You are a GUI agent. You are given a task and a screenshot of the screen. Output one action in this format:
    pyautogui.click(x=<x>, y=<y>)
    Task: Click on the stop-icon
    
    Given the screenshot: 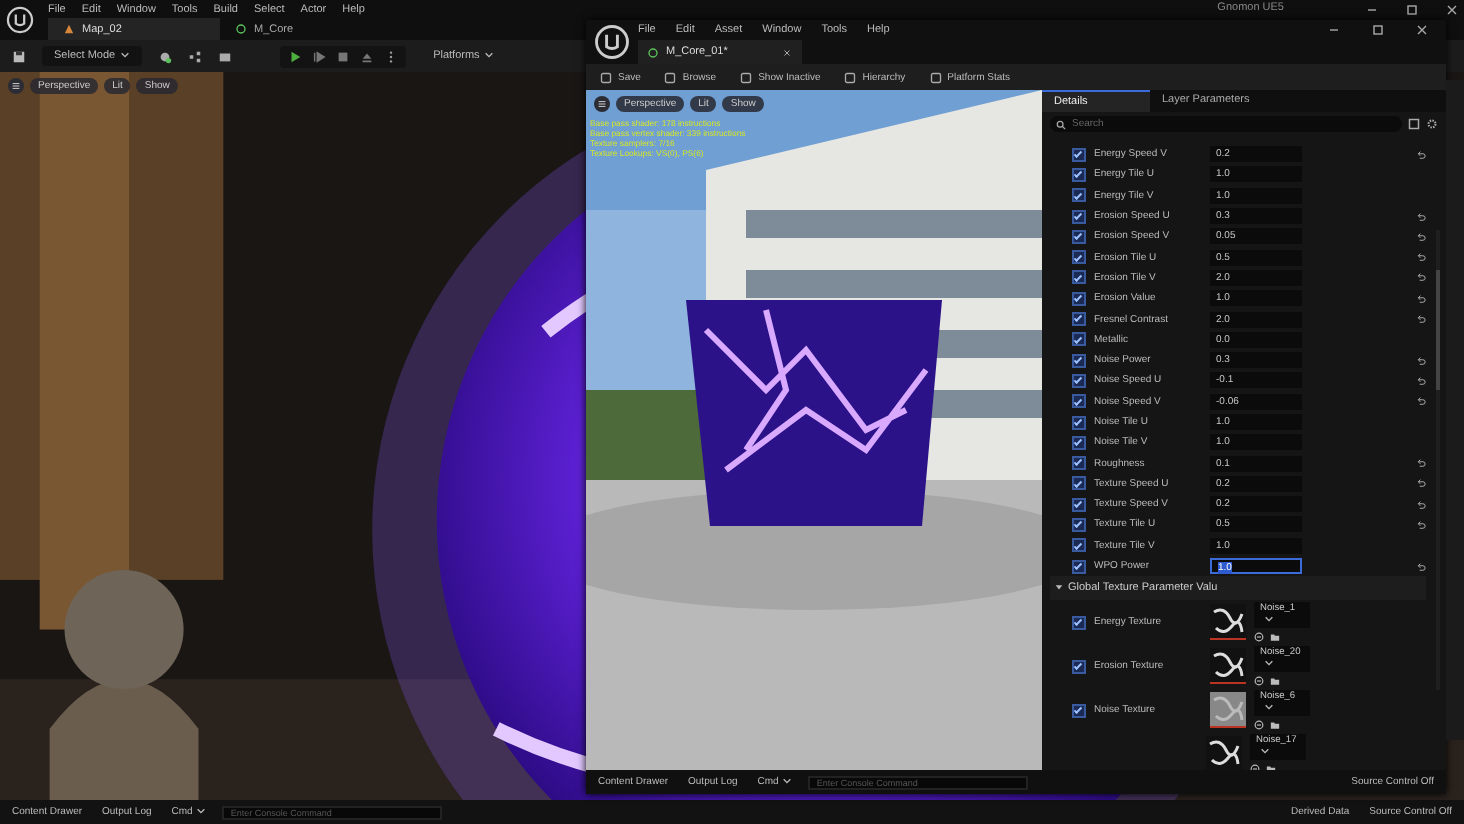 What is the action you would take?
    pyautogui.click(x=342, y=56)
    